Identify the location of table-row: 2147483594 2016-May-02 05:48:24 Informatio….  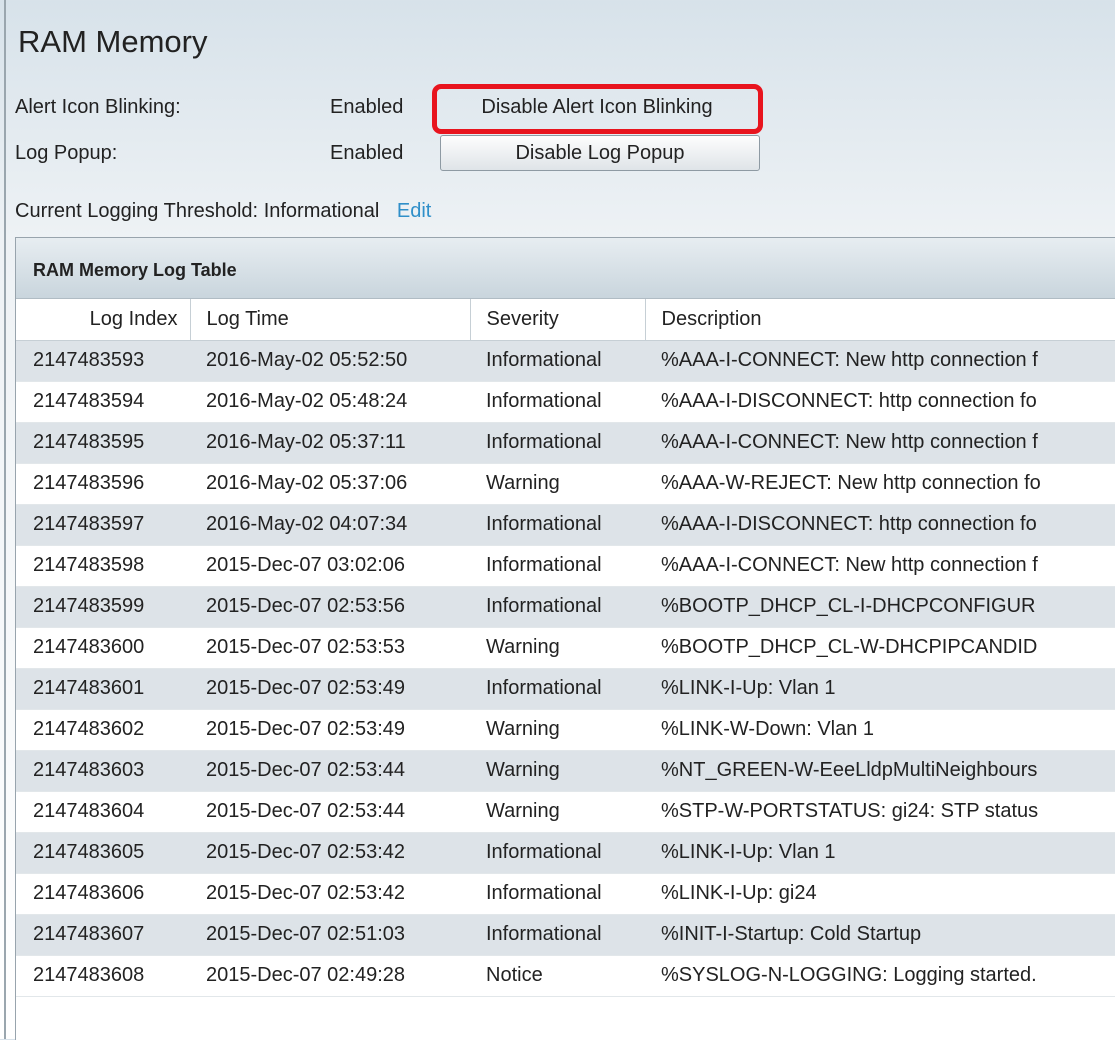
(565, 401).